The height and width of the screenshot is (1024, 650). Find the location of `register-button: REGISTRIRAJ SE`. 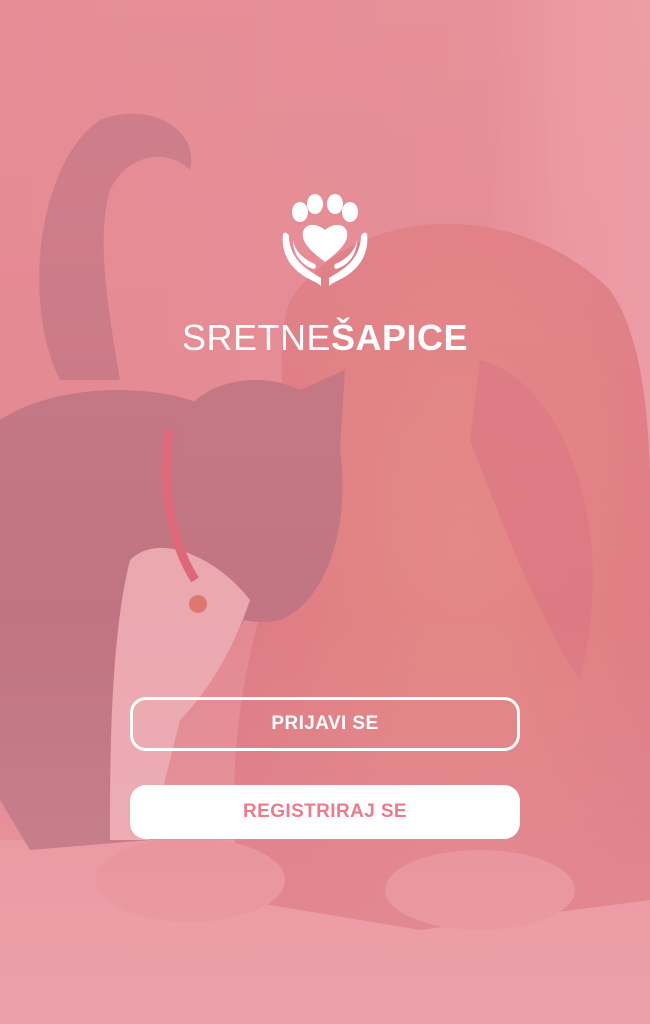

register-button: REGISTRIRAJ SE is located at coordinates (325, 812).